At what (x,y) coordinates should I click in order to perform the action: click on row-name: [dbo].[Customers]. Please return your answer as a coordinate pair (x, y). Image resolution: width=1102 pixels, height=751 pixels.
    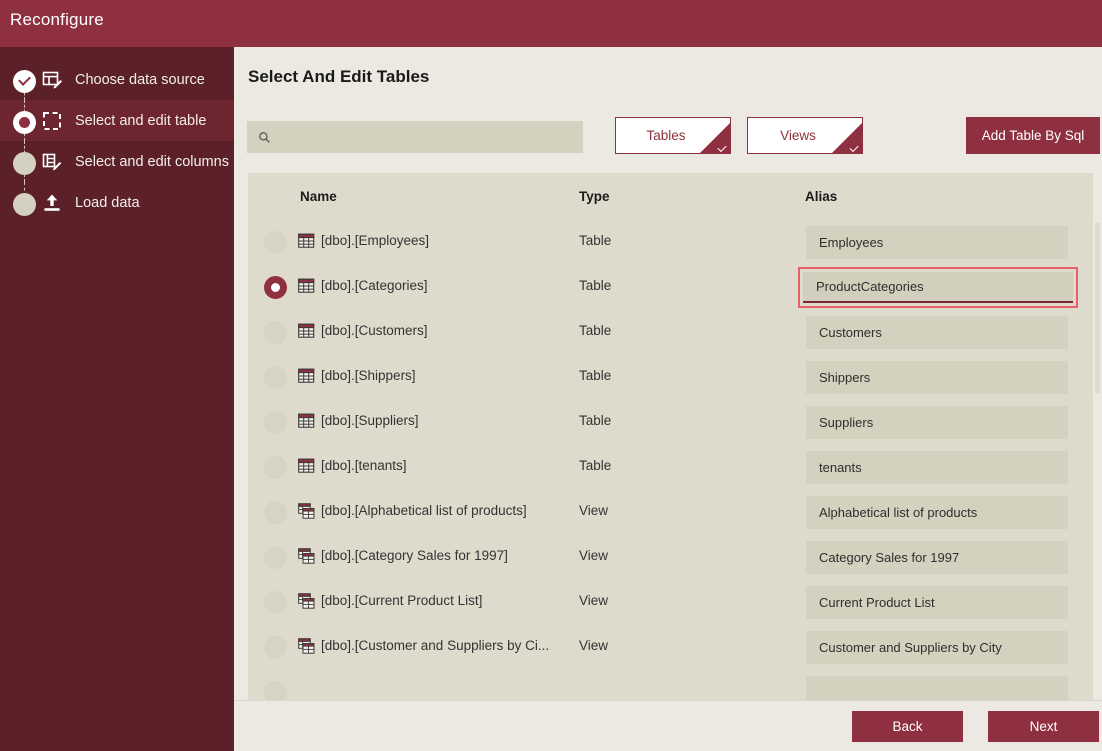
    Looking at the image, I should click on (374, 330).